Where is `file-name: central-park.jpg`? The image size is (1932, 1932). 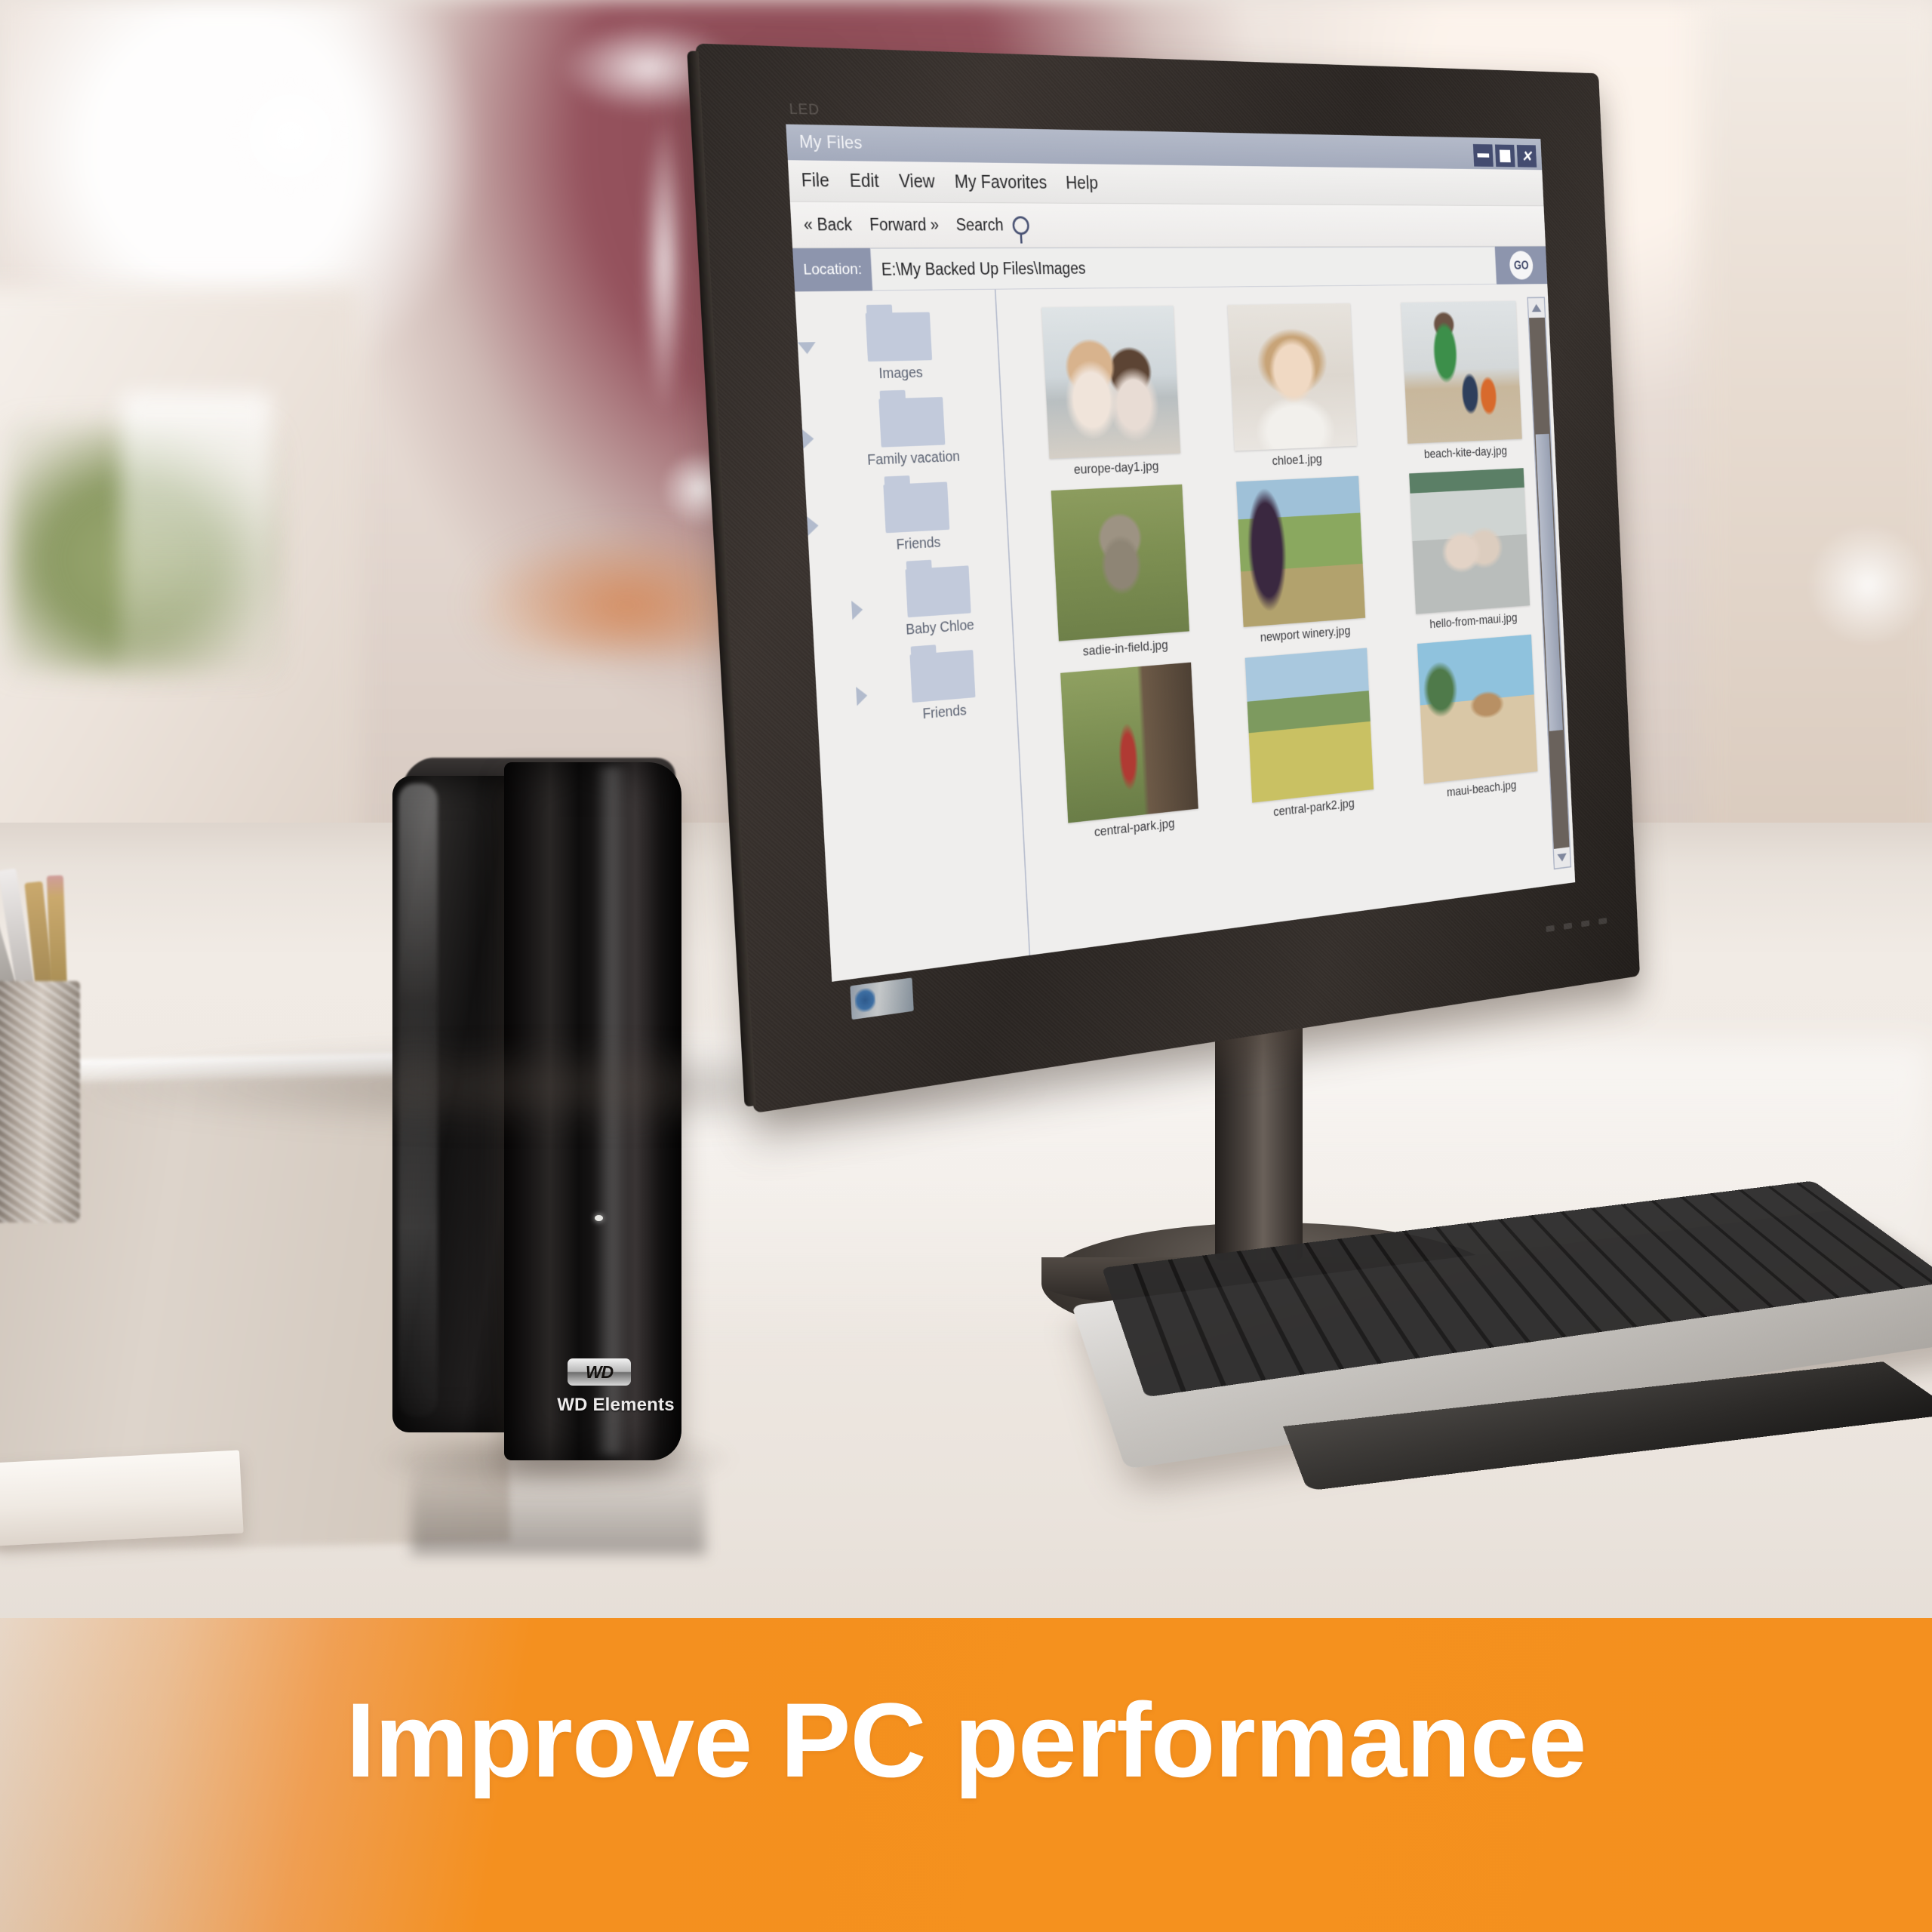
file-name: central-park.jpg is located at coordinates (1135, 828).